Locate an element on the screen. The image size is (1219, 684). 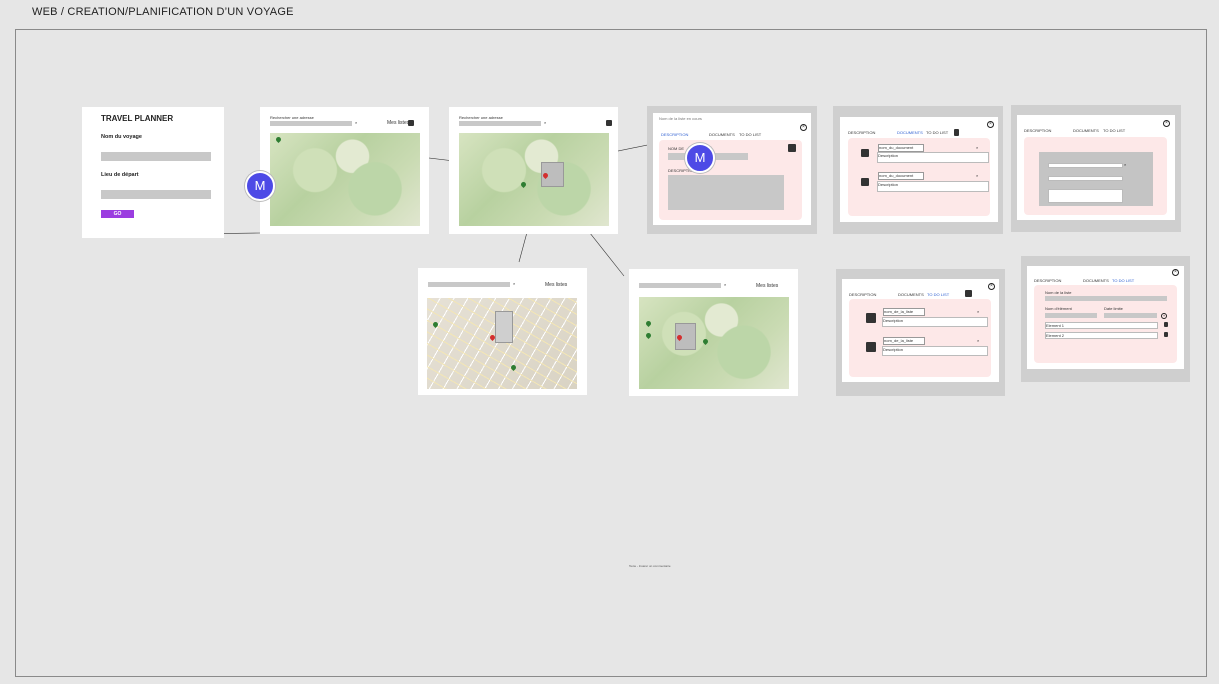
date-label: Date limite is located at coordinates (1113, 308).